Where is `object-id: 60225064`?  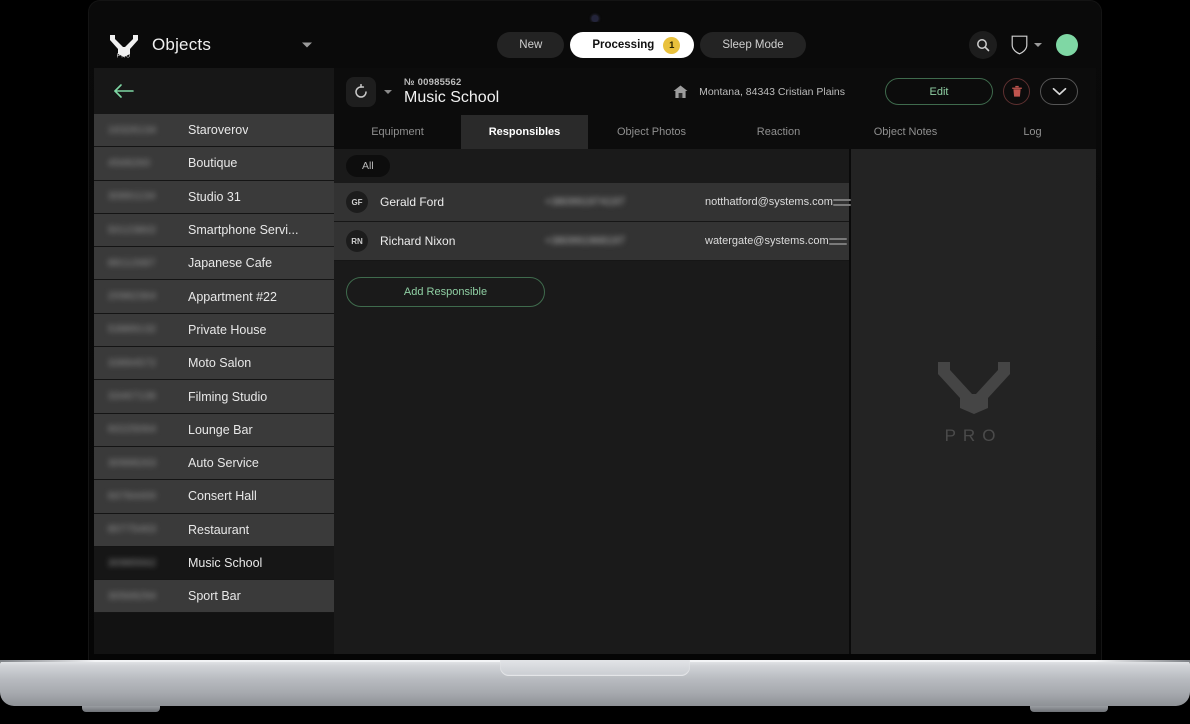
object-id: 60225064 is located at coordinates (132, 430).